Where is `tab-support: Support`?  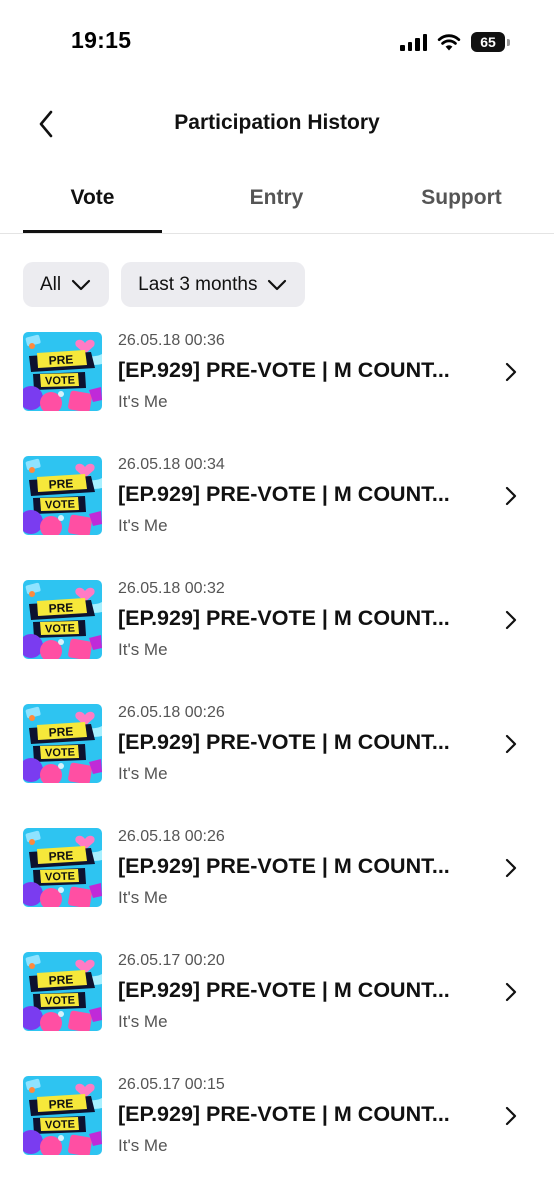
tab-support: Support is located at coordinates (461, 200).